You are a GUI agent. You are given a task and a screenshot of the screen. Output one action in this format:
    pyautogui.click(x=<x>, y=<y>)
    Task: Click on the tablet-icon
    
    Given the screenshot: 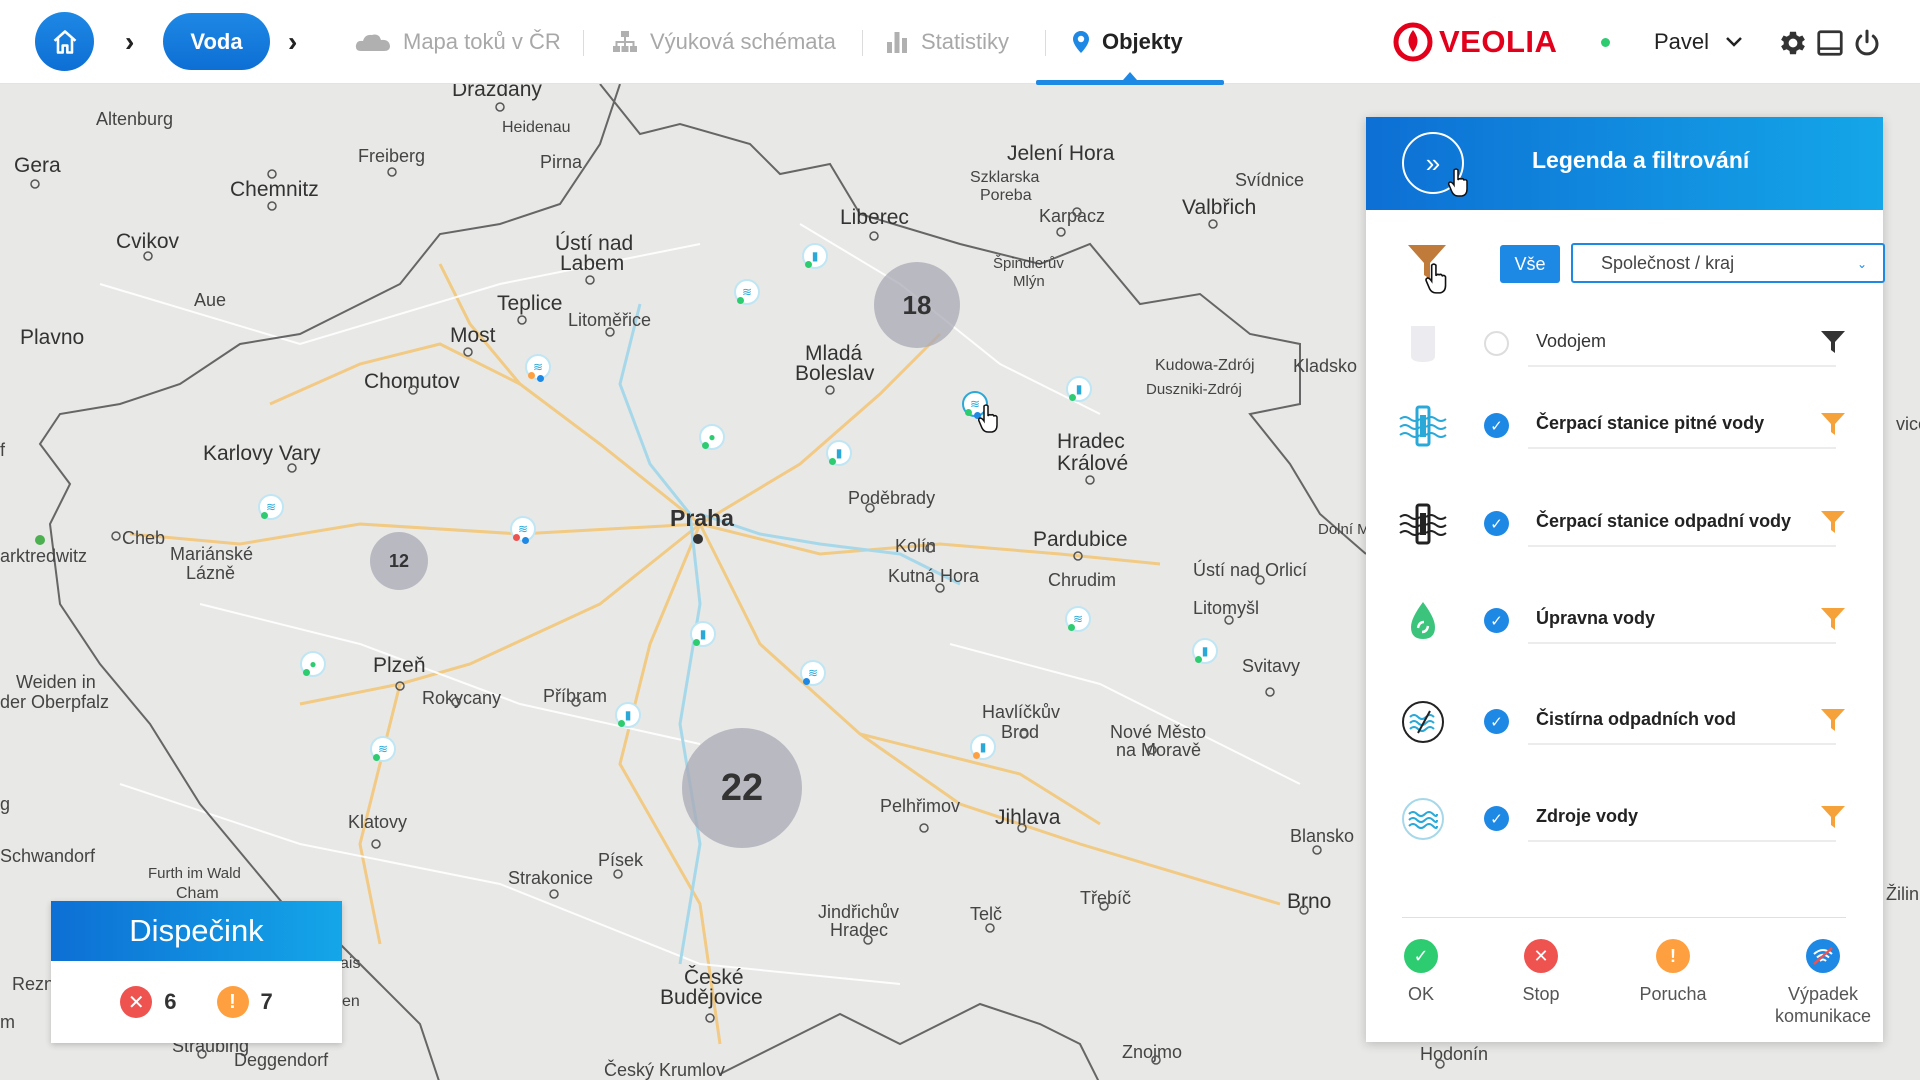 What is the action you would take?
    pyautogui.click(x=1830, y=43)
    